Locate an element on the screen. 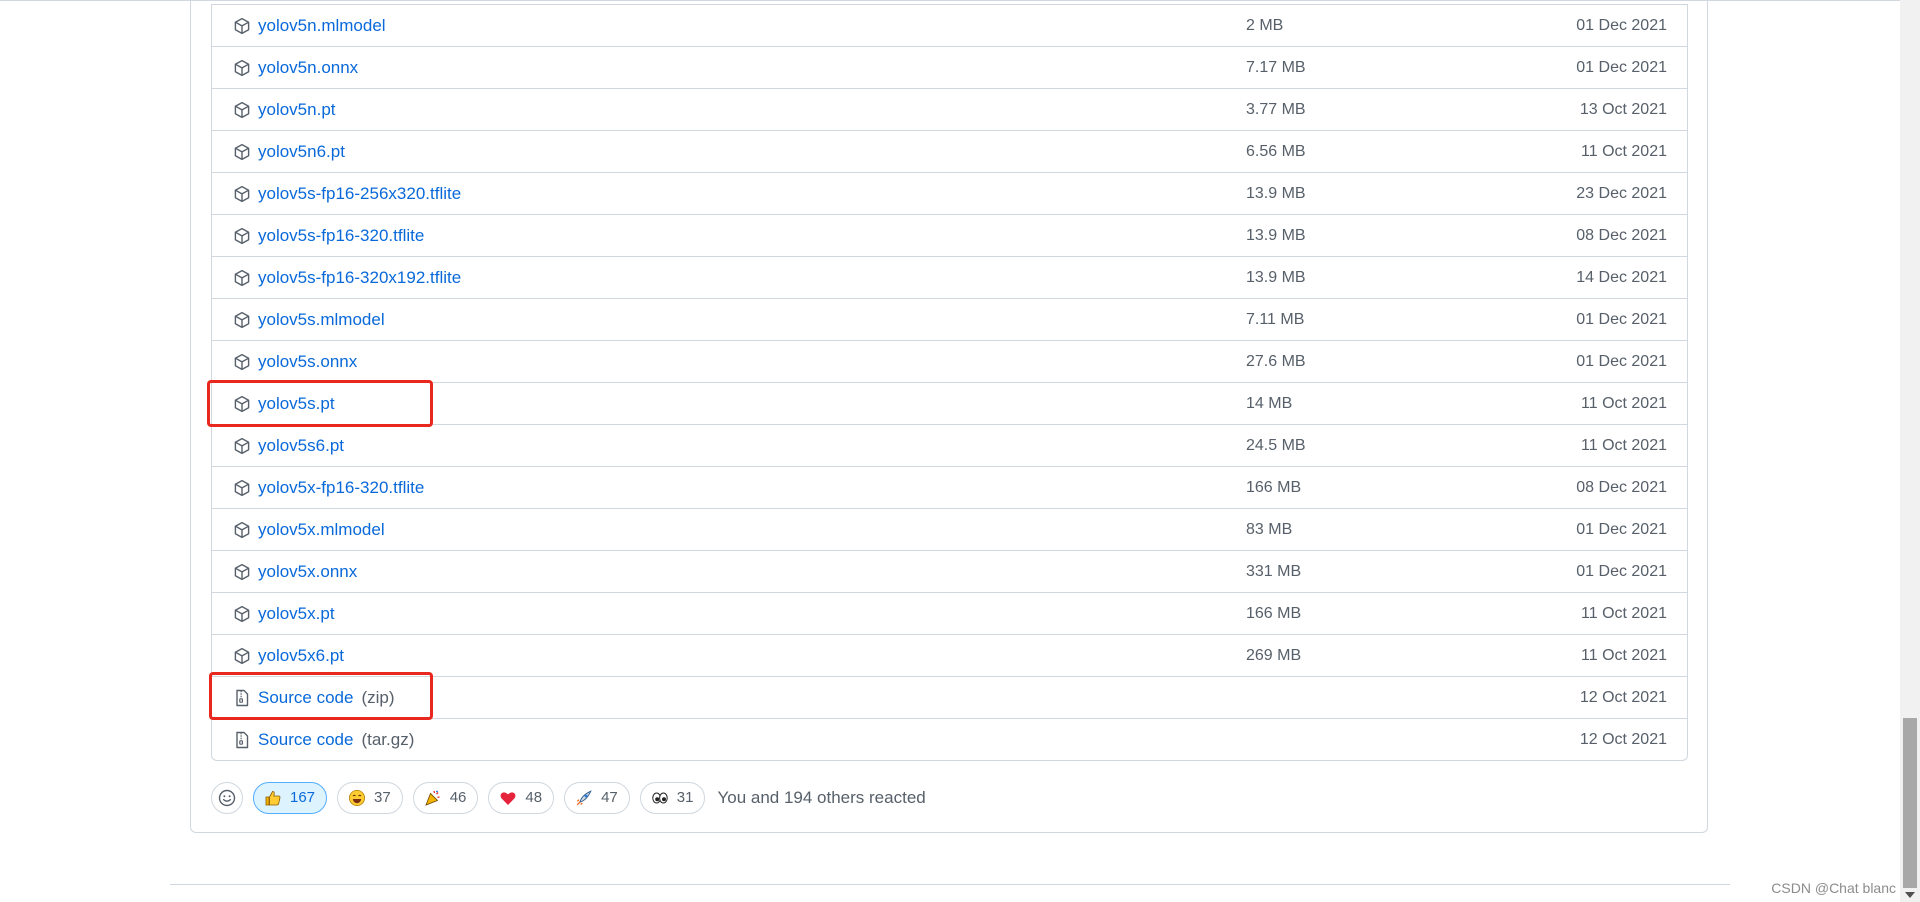 This screenshot has height=902, width=1920. asset-link: yolov5s-fp16-320x192.tflite is located at coordinates (359, 278).